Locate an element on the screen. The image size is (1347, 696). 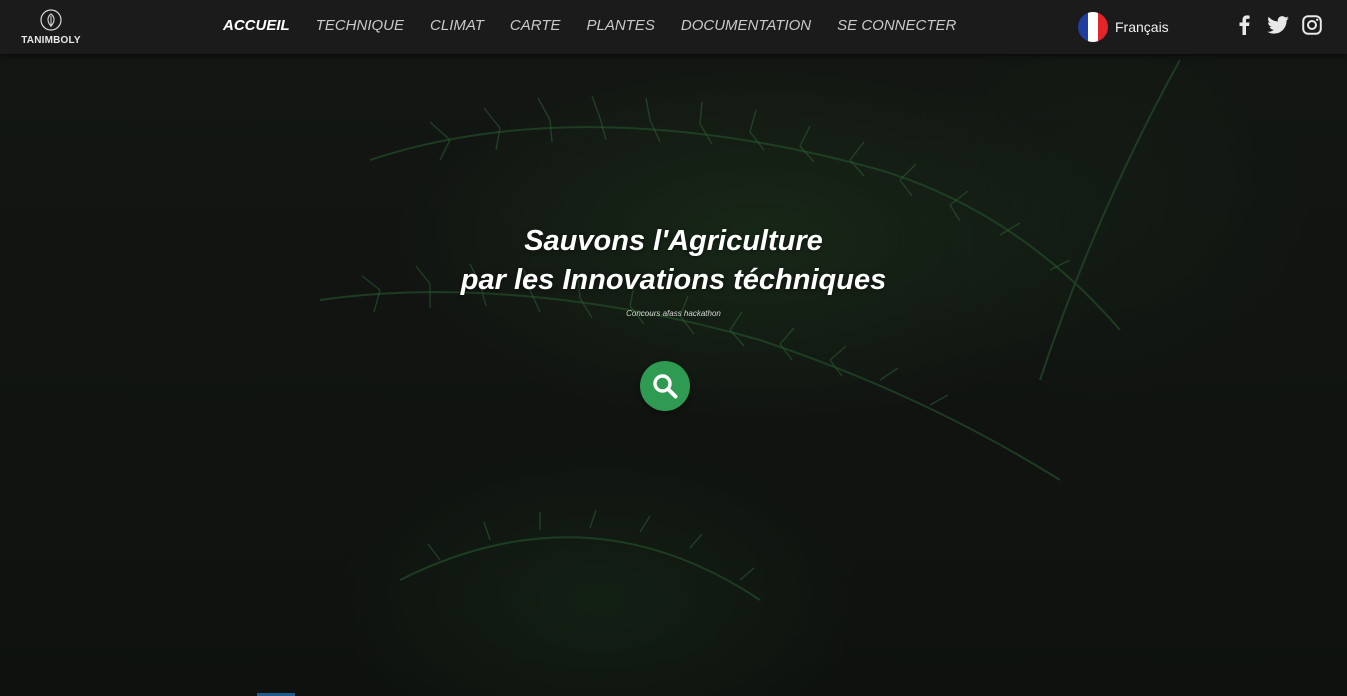
language-label: Français is located at coordinates (1142, 27).